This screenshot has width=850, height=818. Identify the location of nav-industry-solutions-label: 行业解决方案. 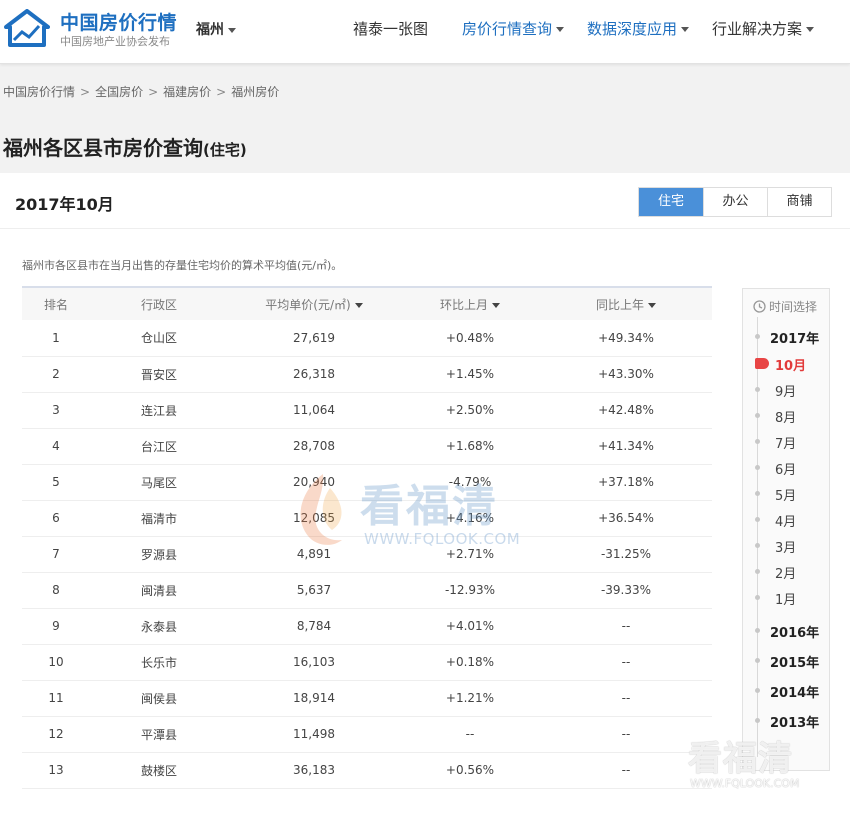
(757, 29).